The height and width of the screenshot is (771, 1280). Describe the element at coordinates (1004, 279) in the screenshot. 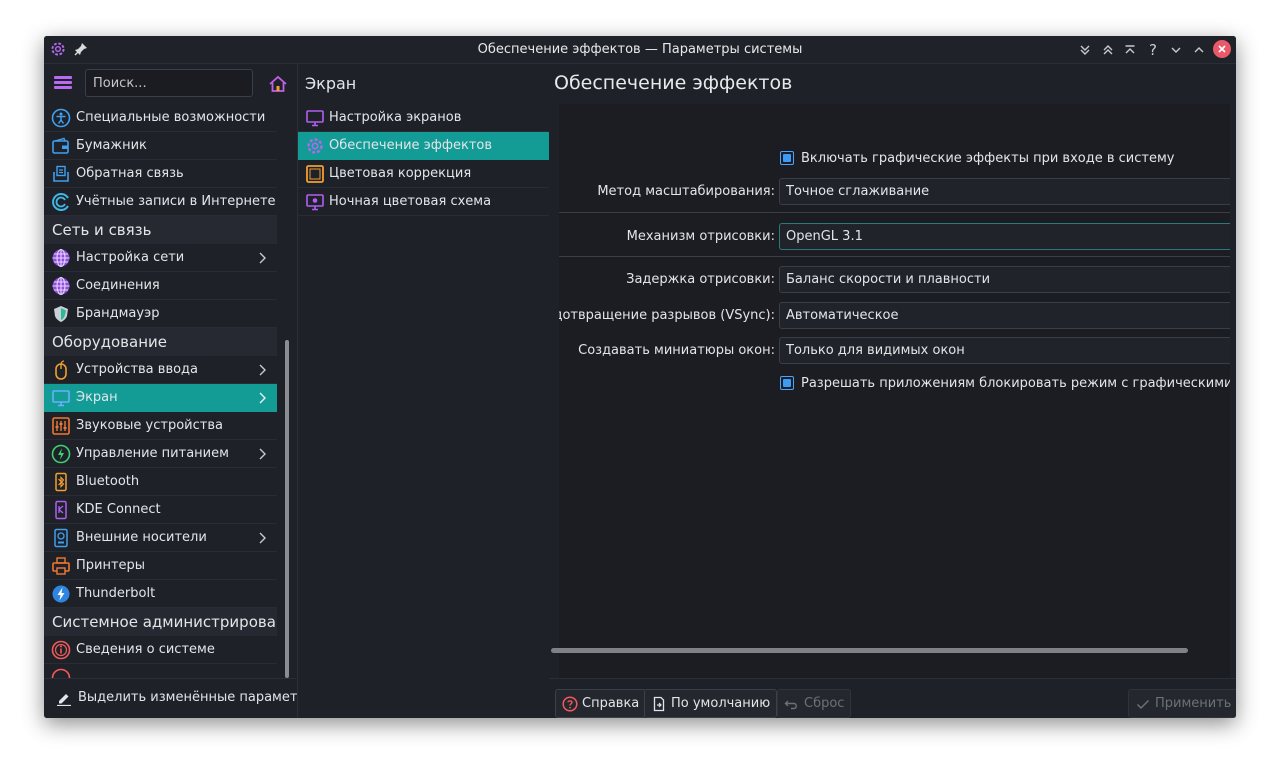

I see `latency-select: Баланс скорости и плавности` at that location.